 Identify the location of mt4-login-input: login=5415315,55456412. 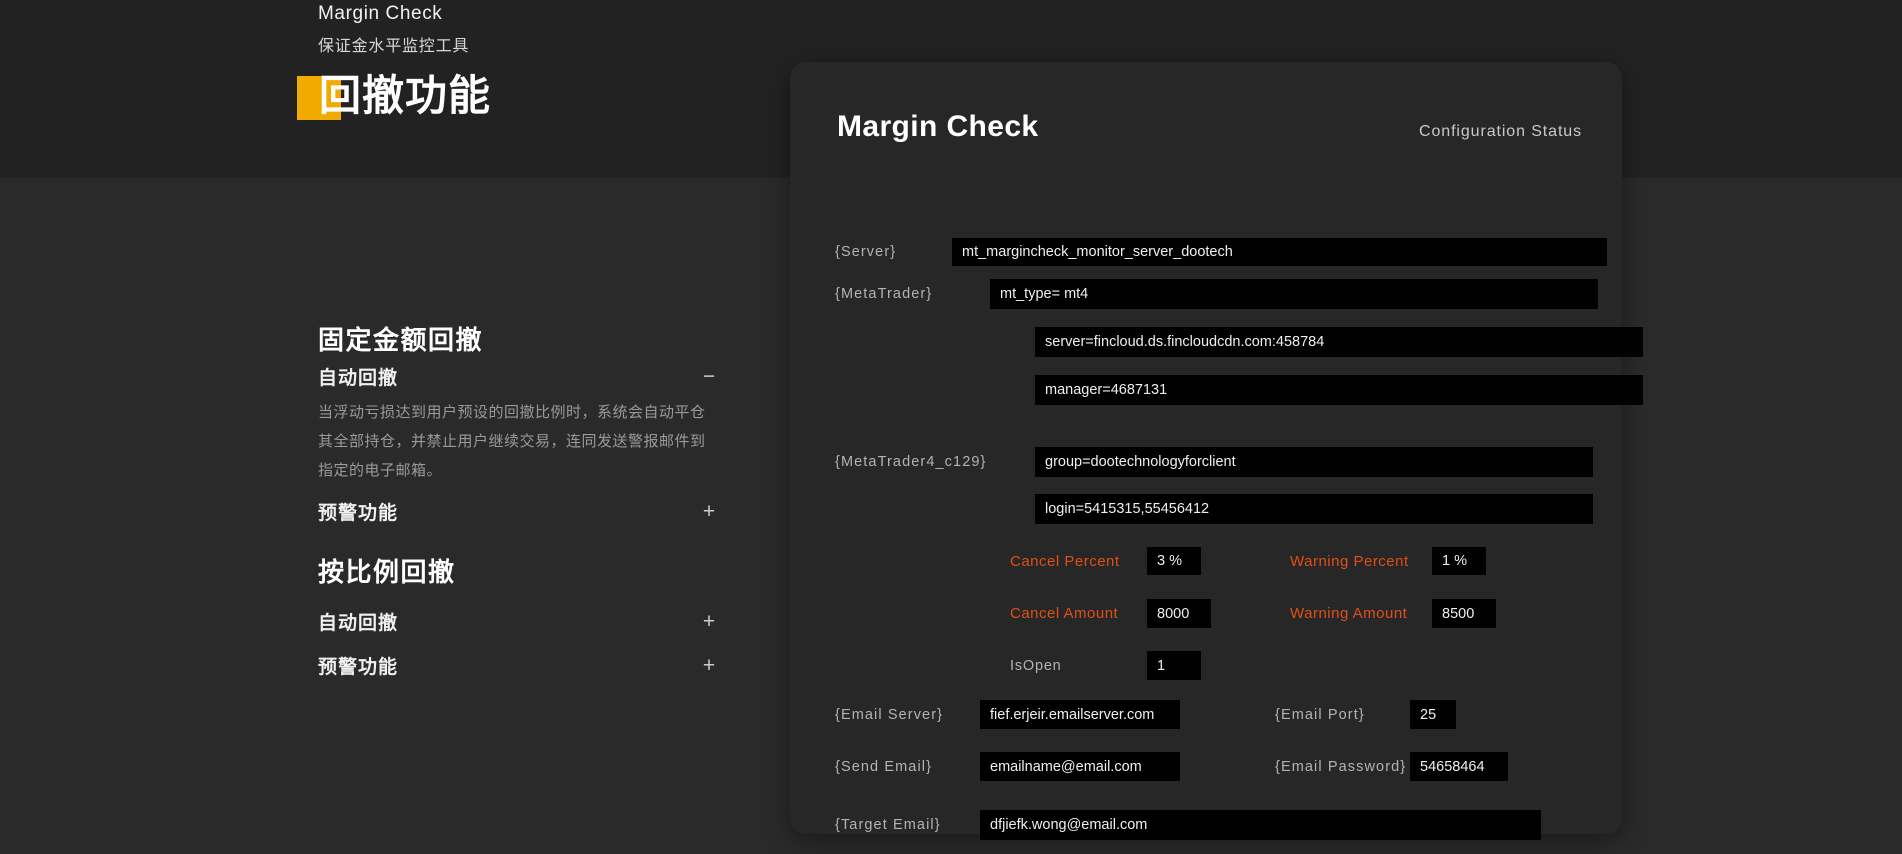
(1314, 509).